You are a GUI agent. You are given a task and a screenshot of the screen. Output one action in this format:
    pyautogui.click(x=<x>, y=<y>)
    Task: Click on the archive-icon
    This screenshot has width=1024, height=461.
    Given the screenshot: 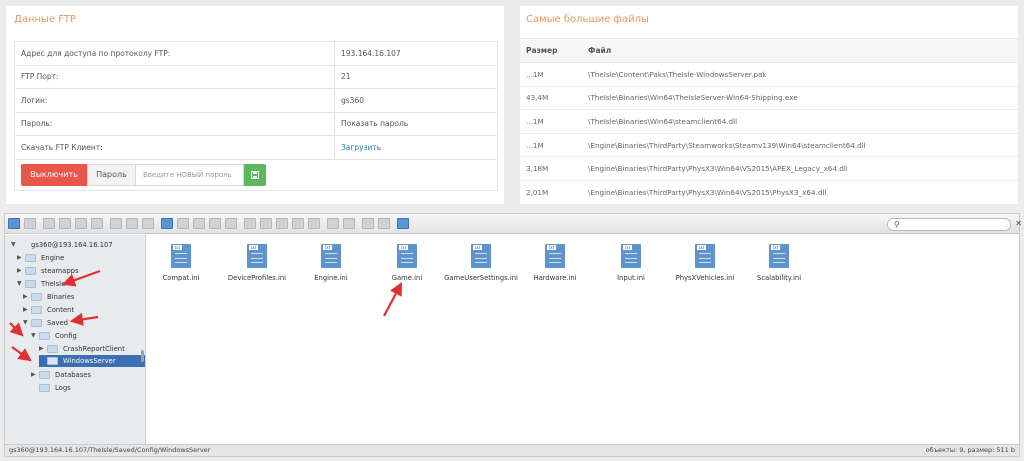 What is the action you would take?
    pyautogui.click(x=333, y=223)
    